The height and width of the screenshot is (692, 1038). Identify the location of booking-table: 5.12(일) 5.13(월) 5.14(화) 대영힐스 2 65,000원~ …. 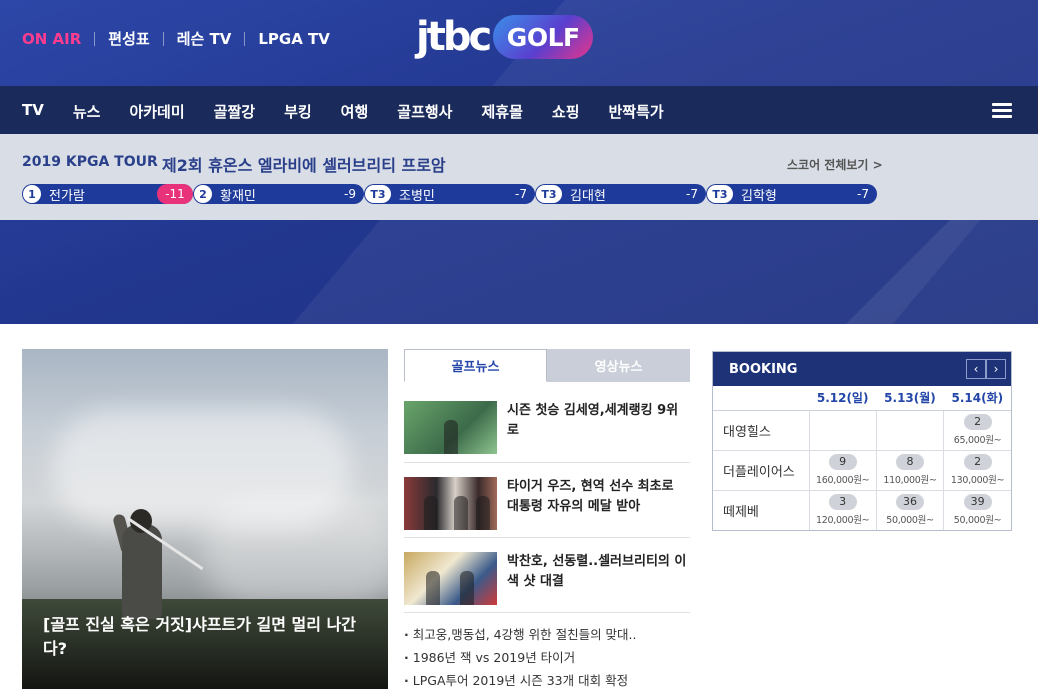
(862, 458).